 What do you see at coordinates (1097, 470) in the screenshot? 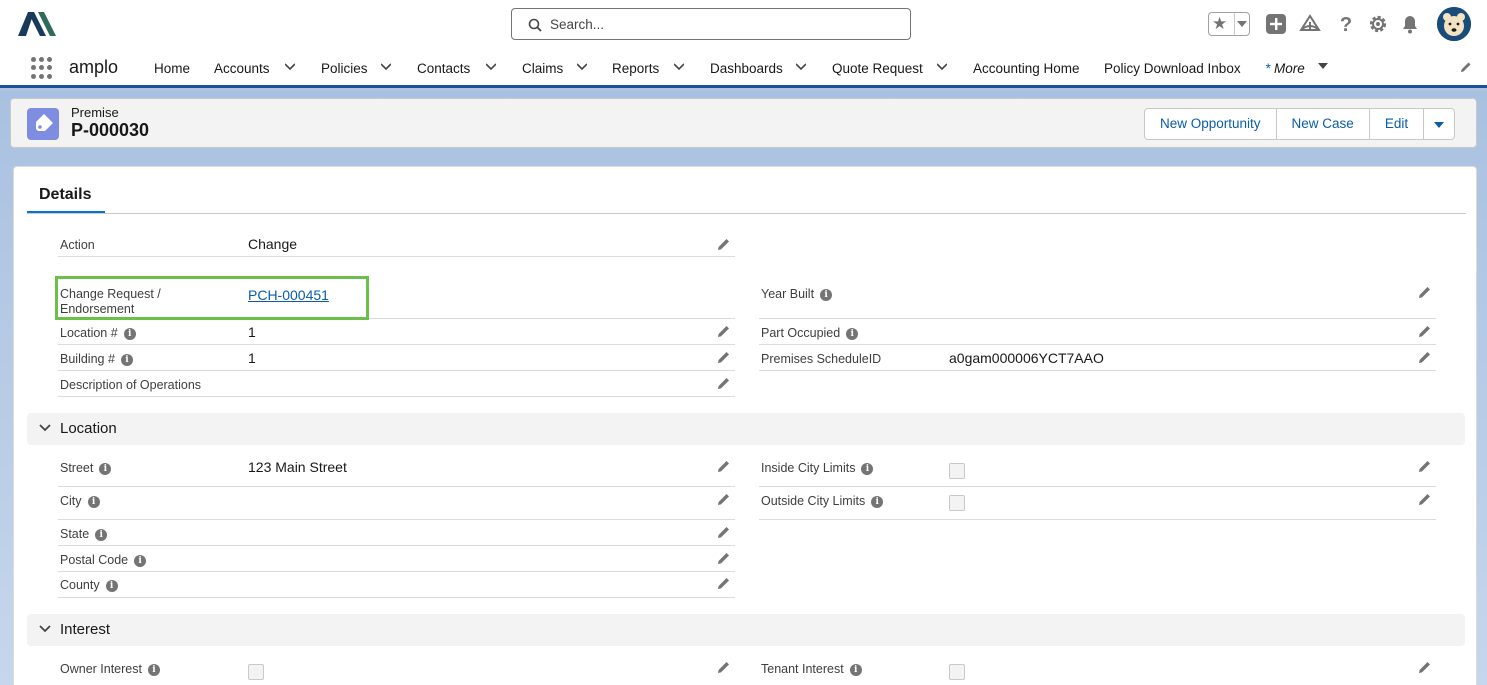
I see `field-inside-city-limits: Inside City Limits i` at bounding box center [1097, 470].